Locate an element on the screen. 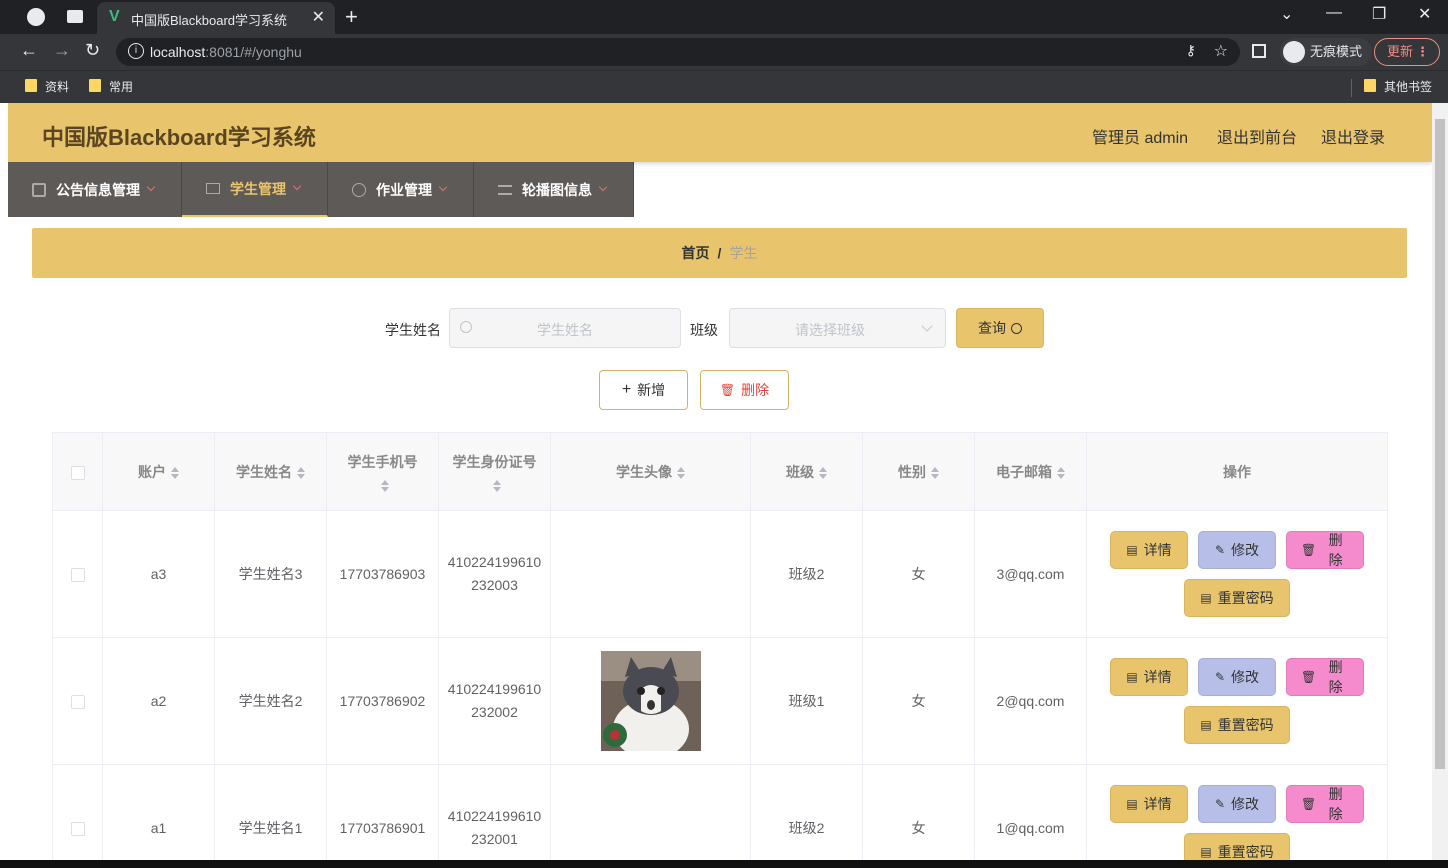 This screenshot has height=868, width=1448. menu-item-notice: 公告信息管理 is located at coordinates (95, 189).